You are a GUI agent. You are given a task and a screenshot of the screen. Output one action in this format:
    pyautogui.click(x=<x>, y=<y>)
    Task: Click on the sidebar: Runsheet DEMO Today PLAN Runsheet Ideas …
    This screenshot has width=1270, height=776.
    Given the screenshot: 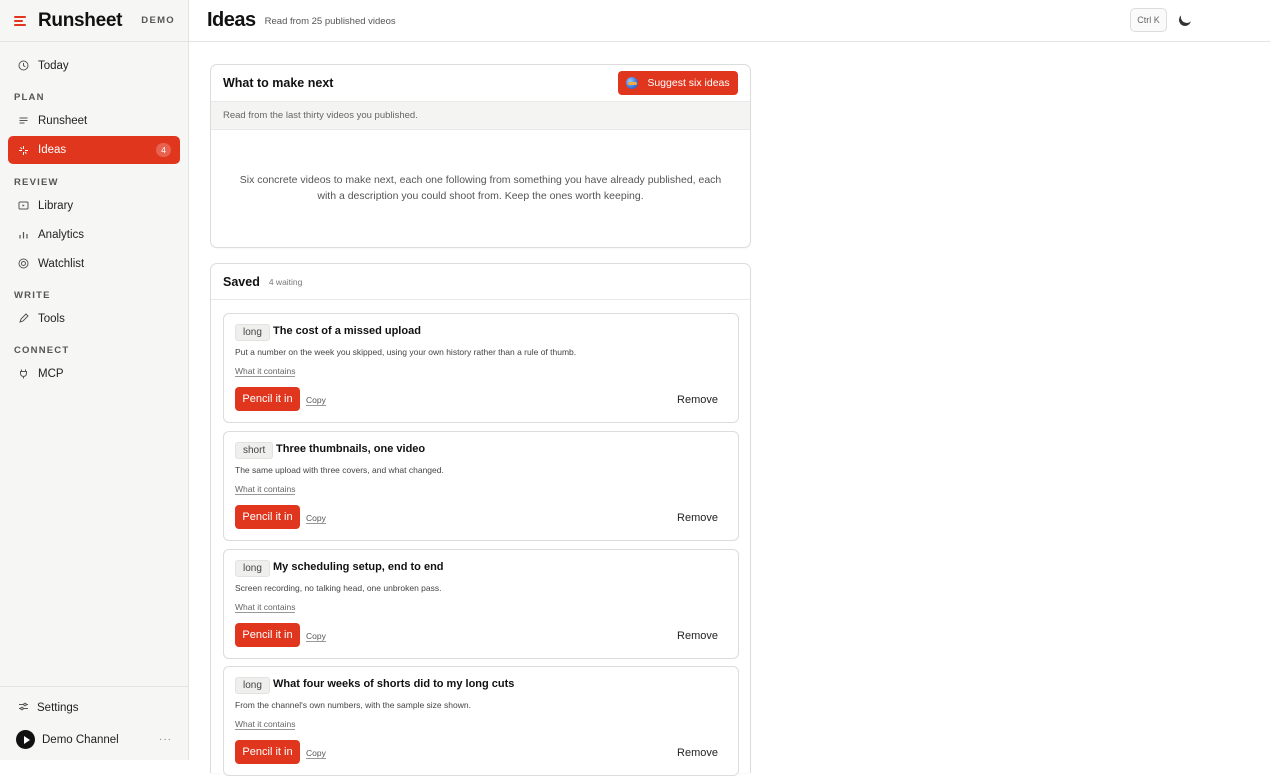 What is the action you would take?
    pyautogui.click(x=94, y=380)
    